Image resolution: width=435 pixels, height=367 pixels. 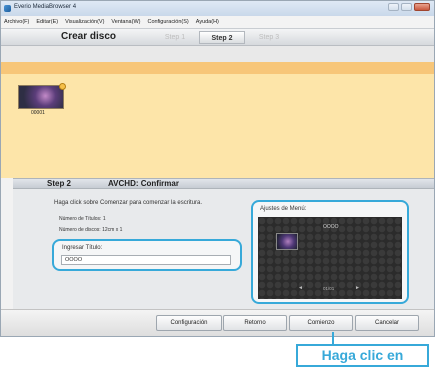 I want to click on window-title: Everio MediaBrowser 4, so click(x=45, y=7).